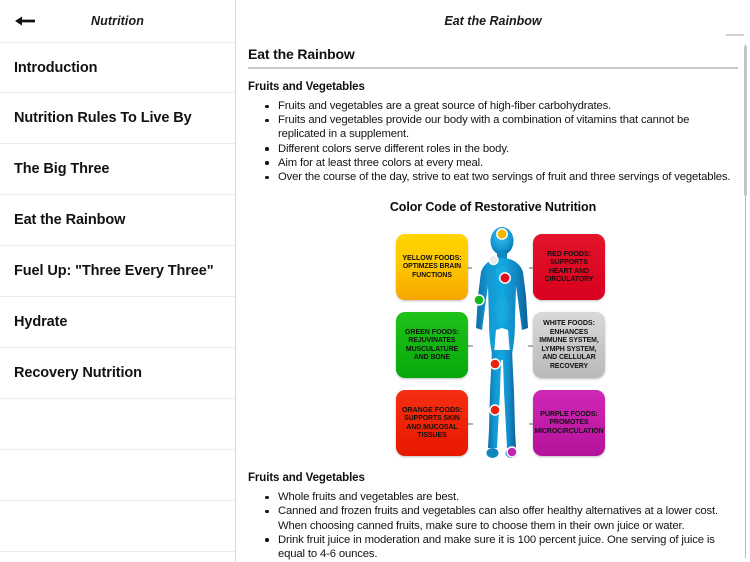 The height and width of the screenshot is (562, 750). I want to click on marker-yellow, so click(502, 234).